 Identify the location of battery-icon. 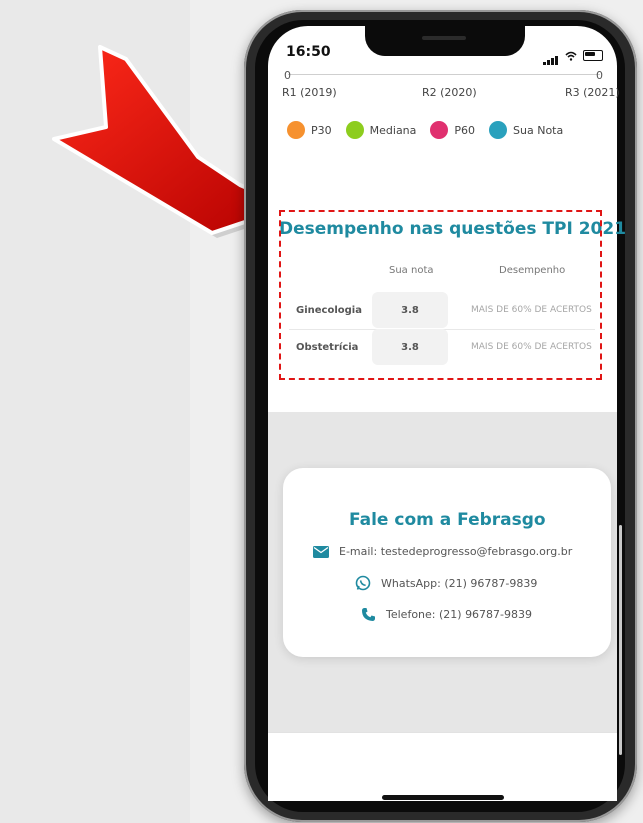
(593, 55).